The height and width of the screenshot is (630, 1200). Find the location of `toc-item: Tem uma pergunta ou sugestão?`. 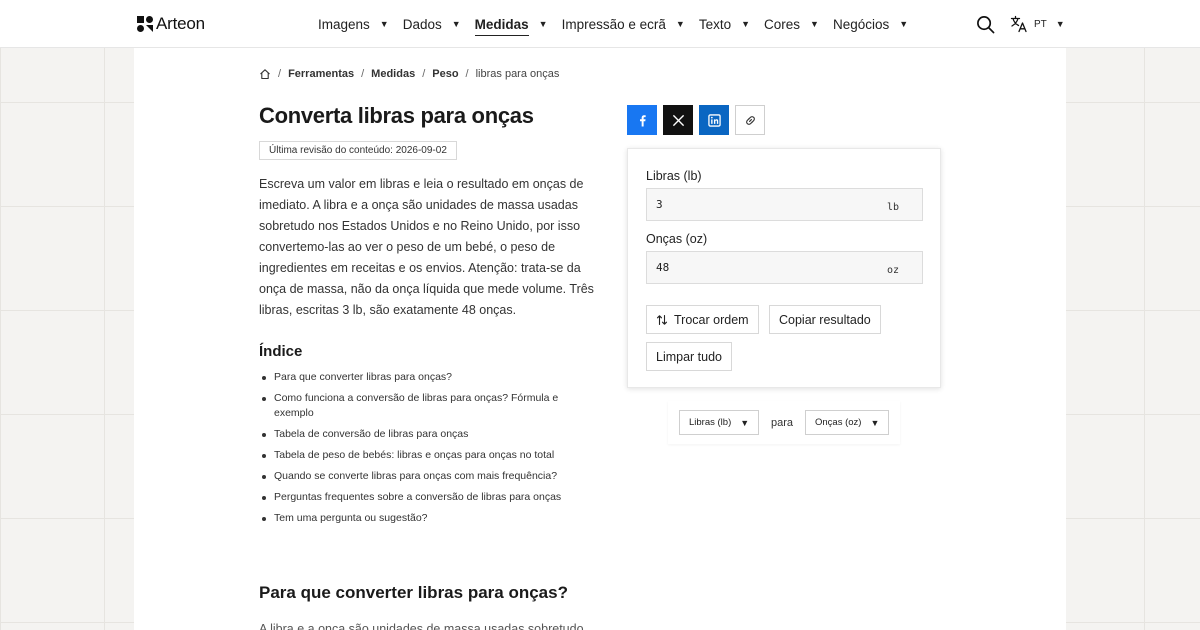

toc-item: Tem uma pergunta ou sugestão? is located at coordinates (424, 518).